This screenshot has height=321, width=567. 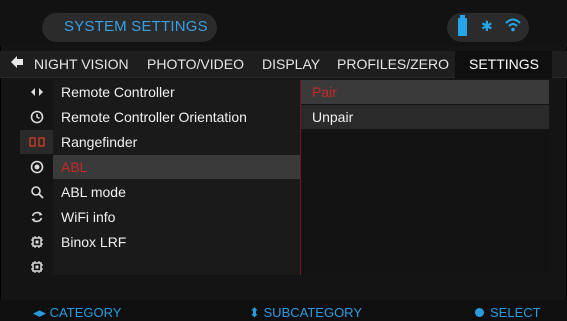 I want to click on tab-profiles-zero: PROFILES/ZERO, so click(x=393, y=64).